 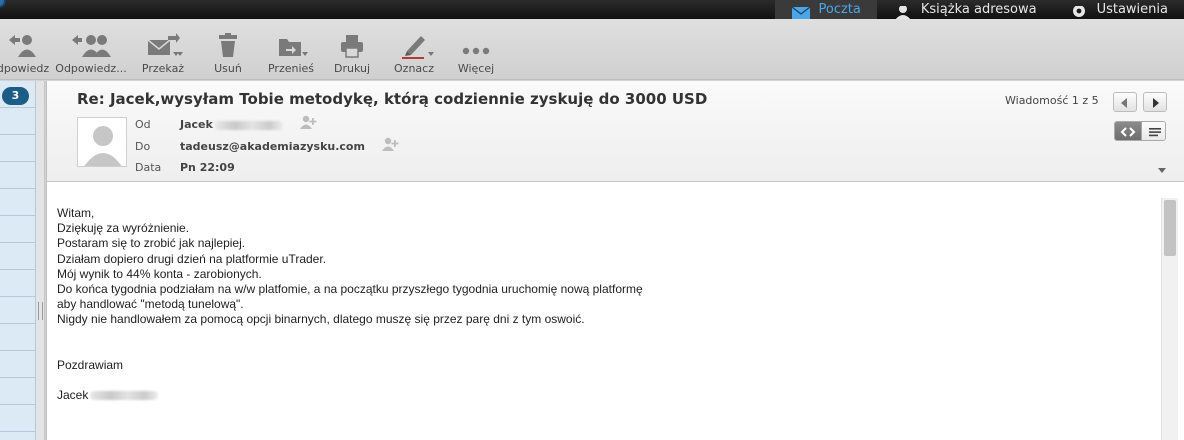 I want to click on from-label: Od, so click(x=143, y=124).